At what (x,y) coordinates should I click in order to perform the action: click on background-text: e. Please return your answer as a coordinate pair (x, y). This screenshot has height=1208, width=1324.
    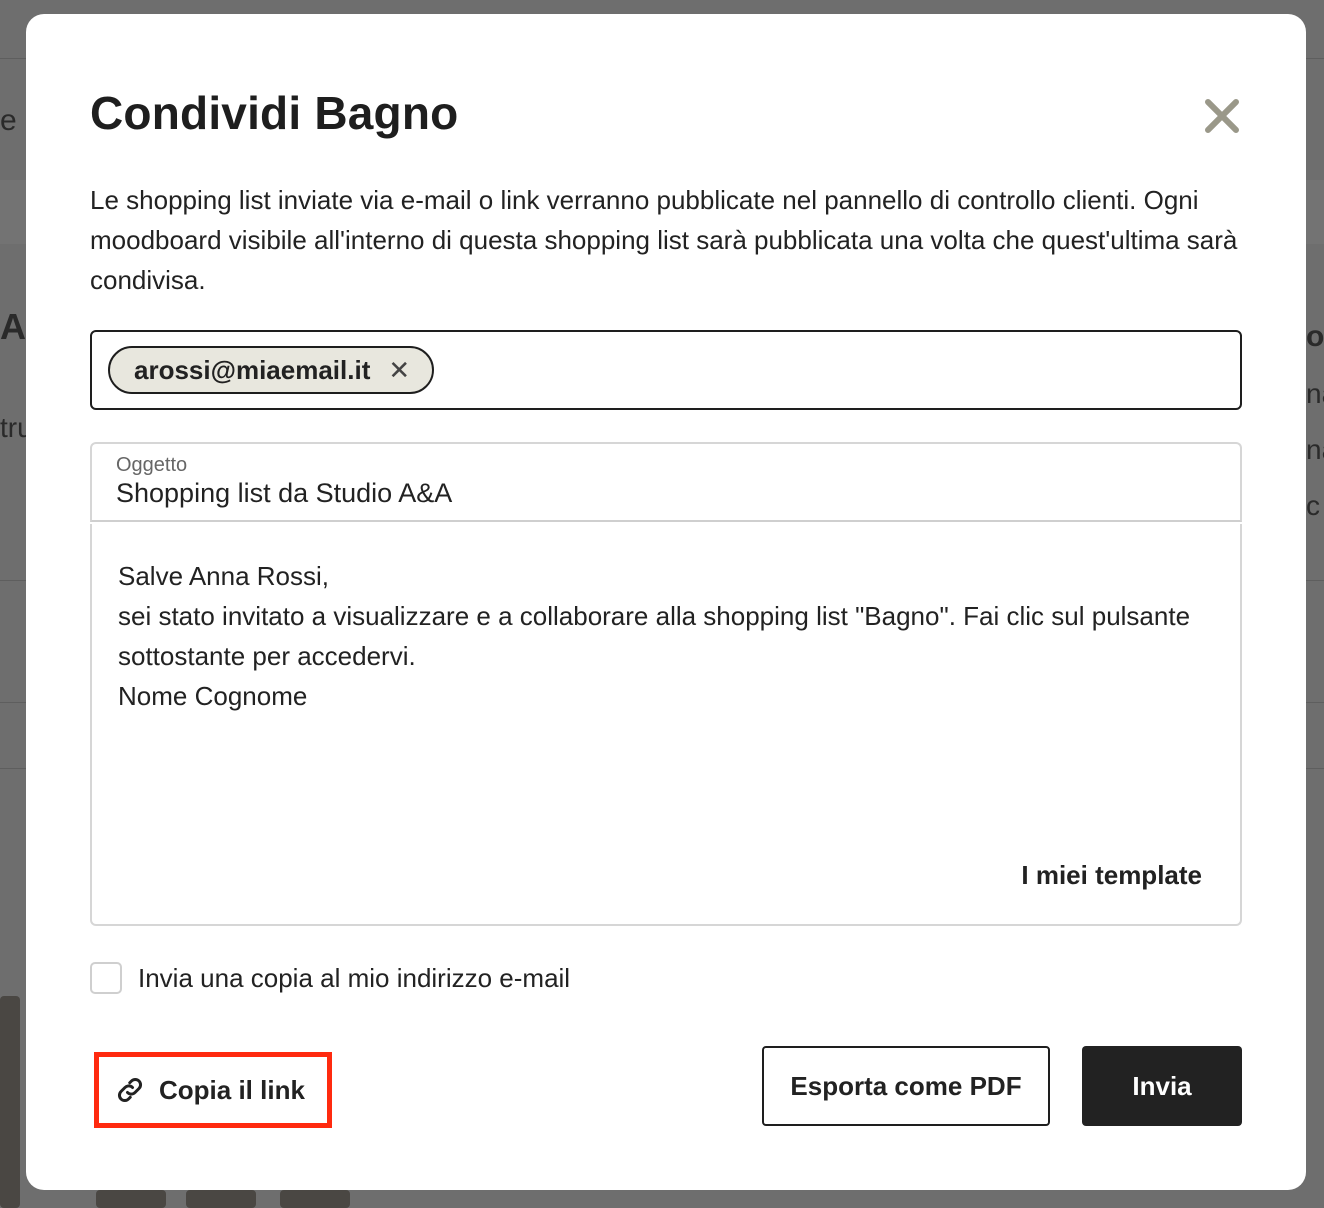
    Looking at the image, I should click on (8, 120).